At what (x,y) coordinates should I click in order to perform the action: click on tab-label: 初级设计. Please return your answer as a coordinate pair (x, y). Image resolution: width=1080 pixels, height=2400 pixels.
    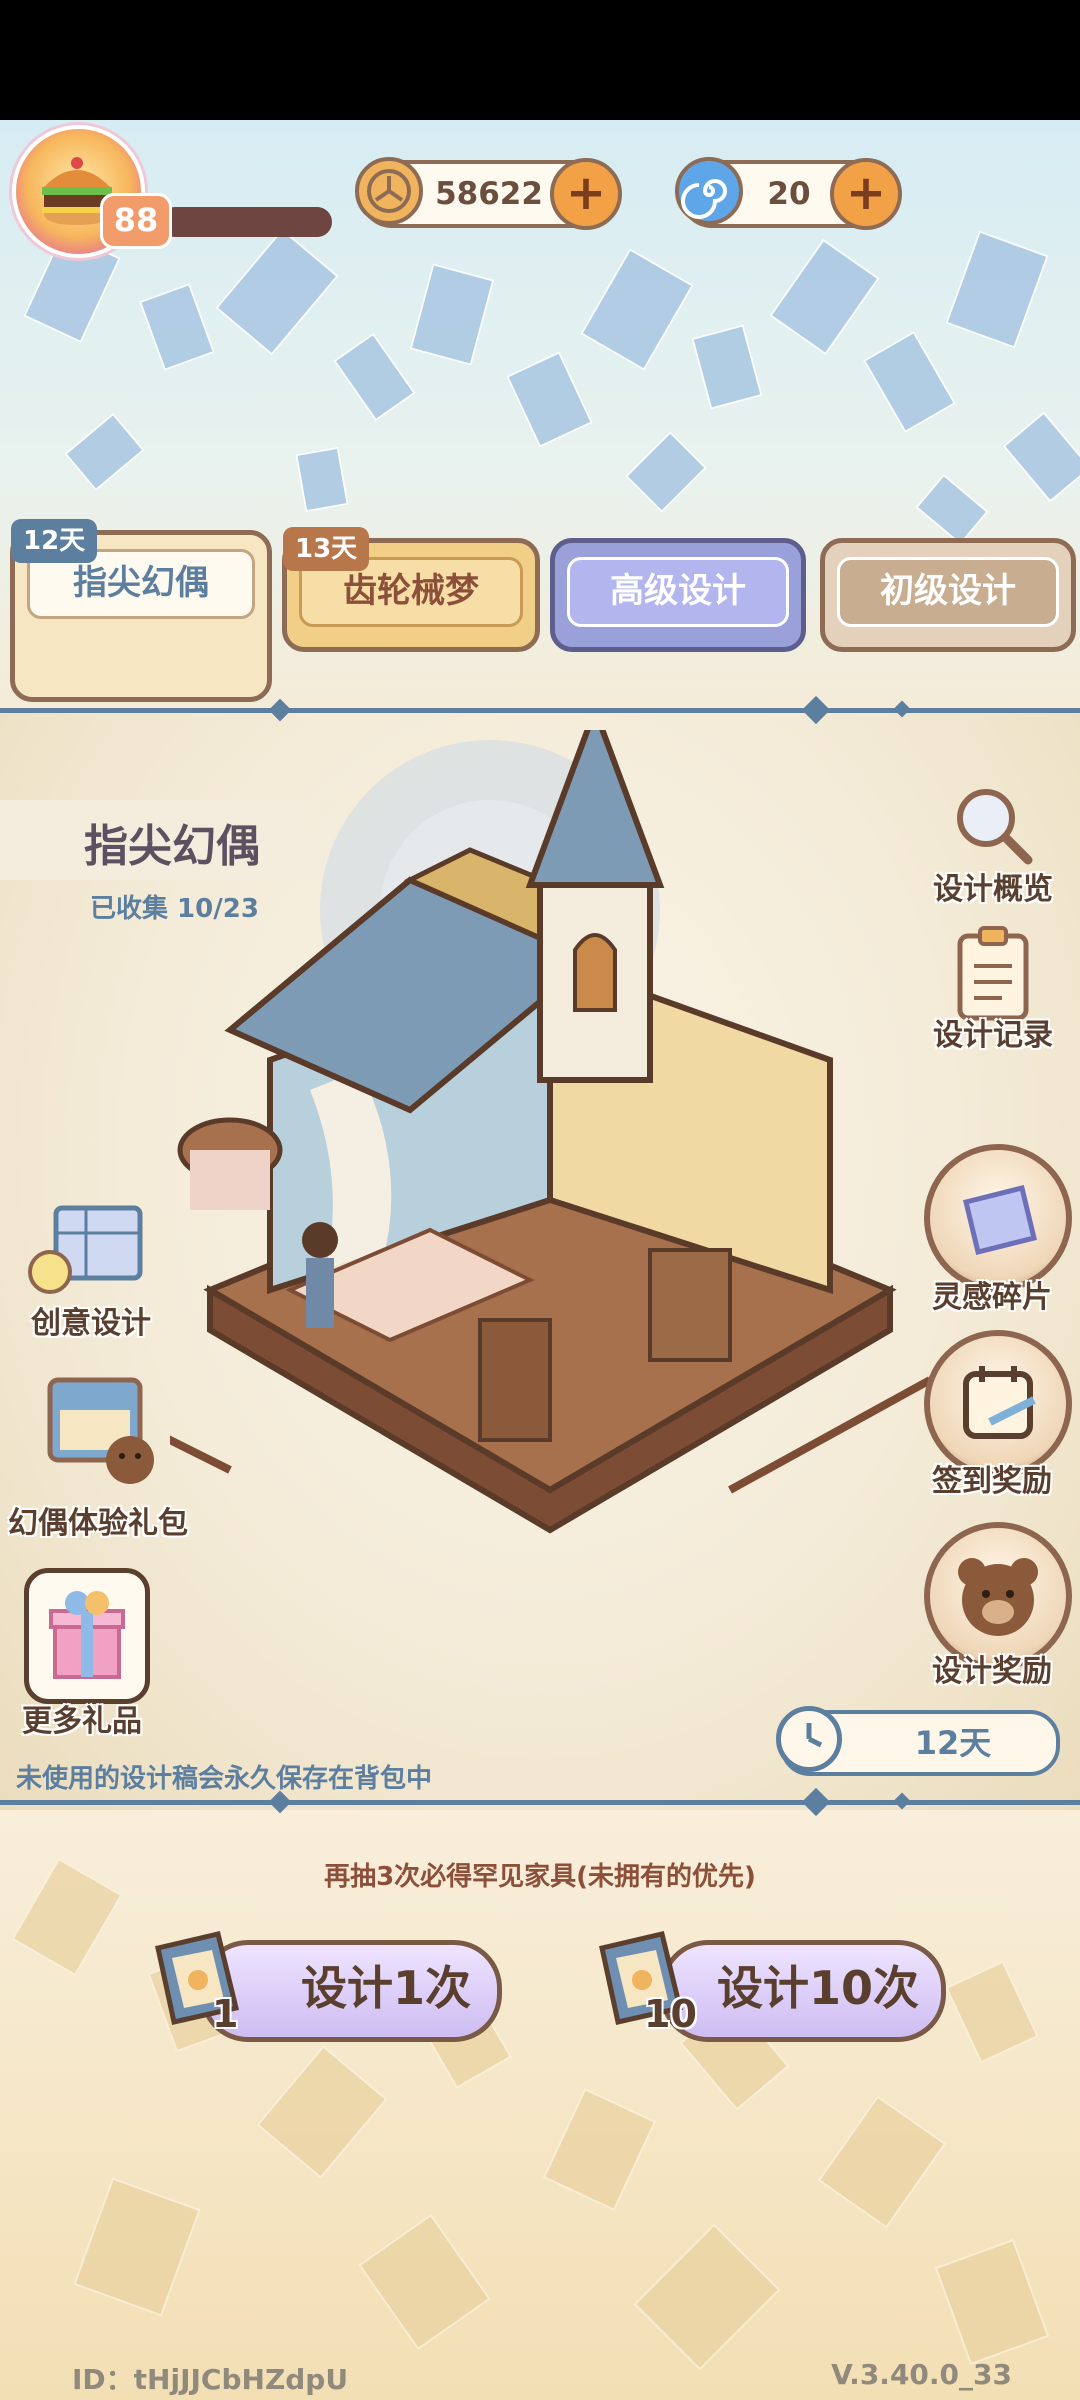
    Looking at the image, I should click on (948, 592).